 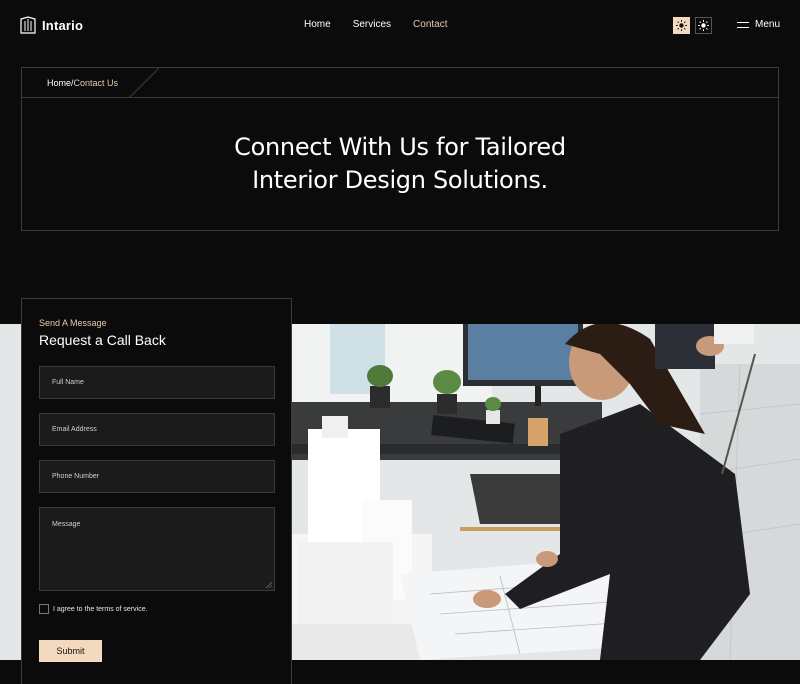 What do you see at coordinates (743, 24) in the screenshot?
I see `hamburger-icon` at bounding box center [743, 24].